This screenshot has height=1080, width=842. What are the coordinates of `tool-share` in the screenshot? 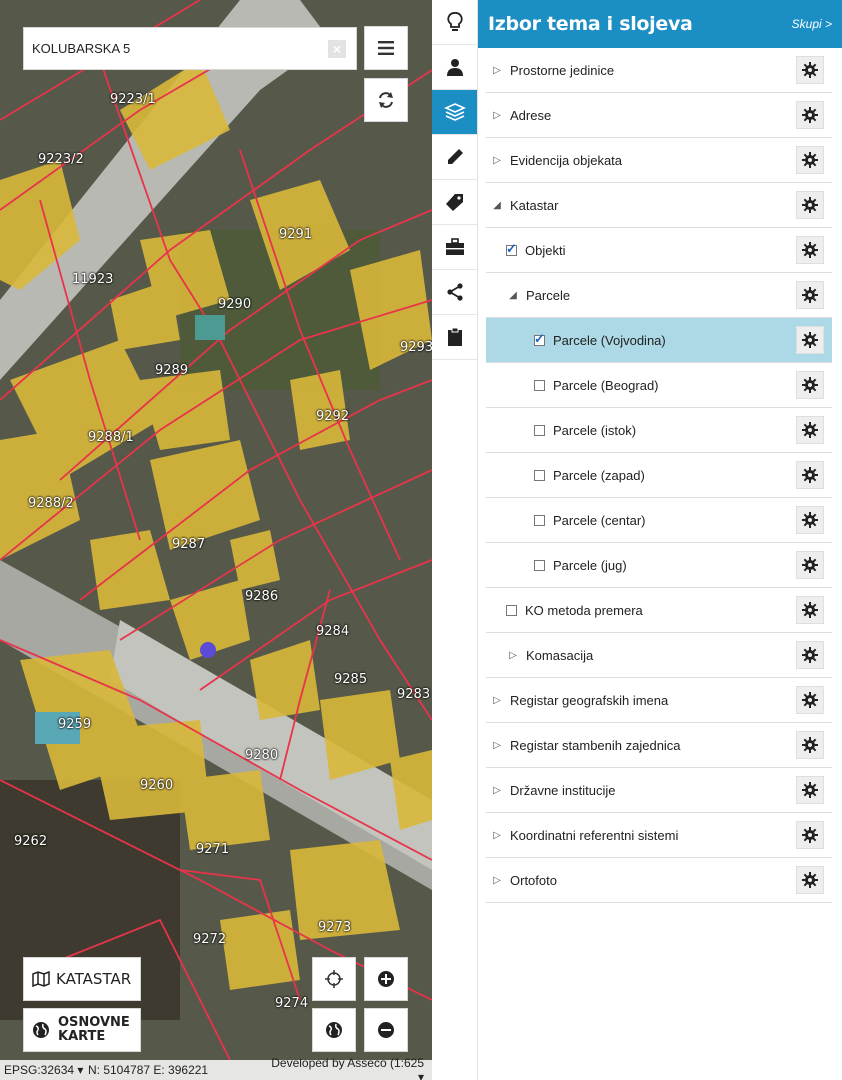 It's located at (454, 292).